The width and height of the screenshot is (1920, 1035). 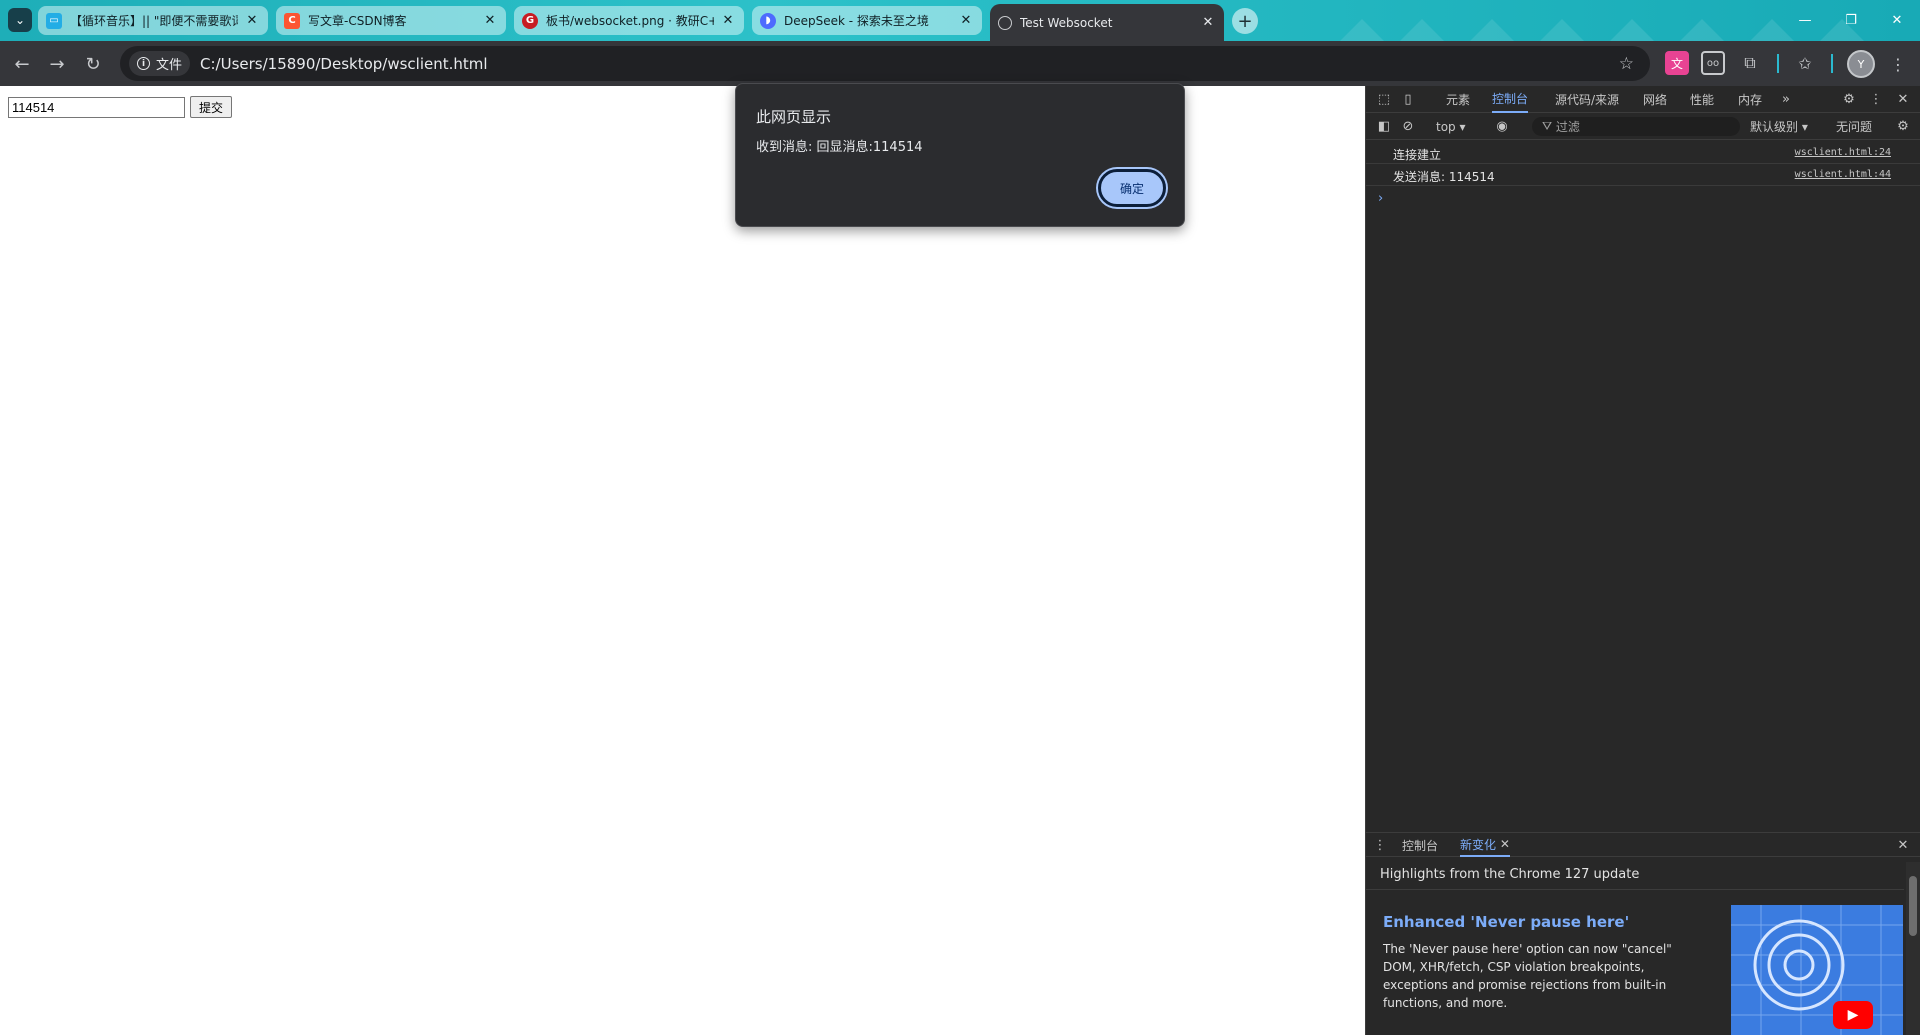 I want to click on reload-icon: ↻, so click(x=93, y=64).